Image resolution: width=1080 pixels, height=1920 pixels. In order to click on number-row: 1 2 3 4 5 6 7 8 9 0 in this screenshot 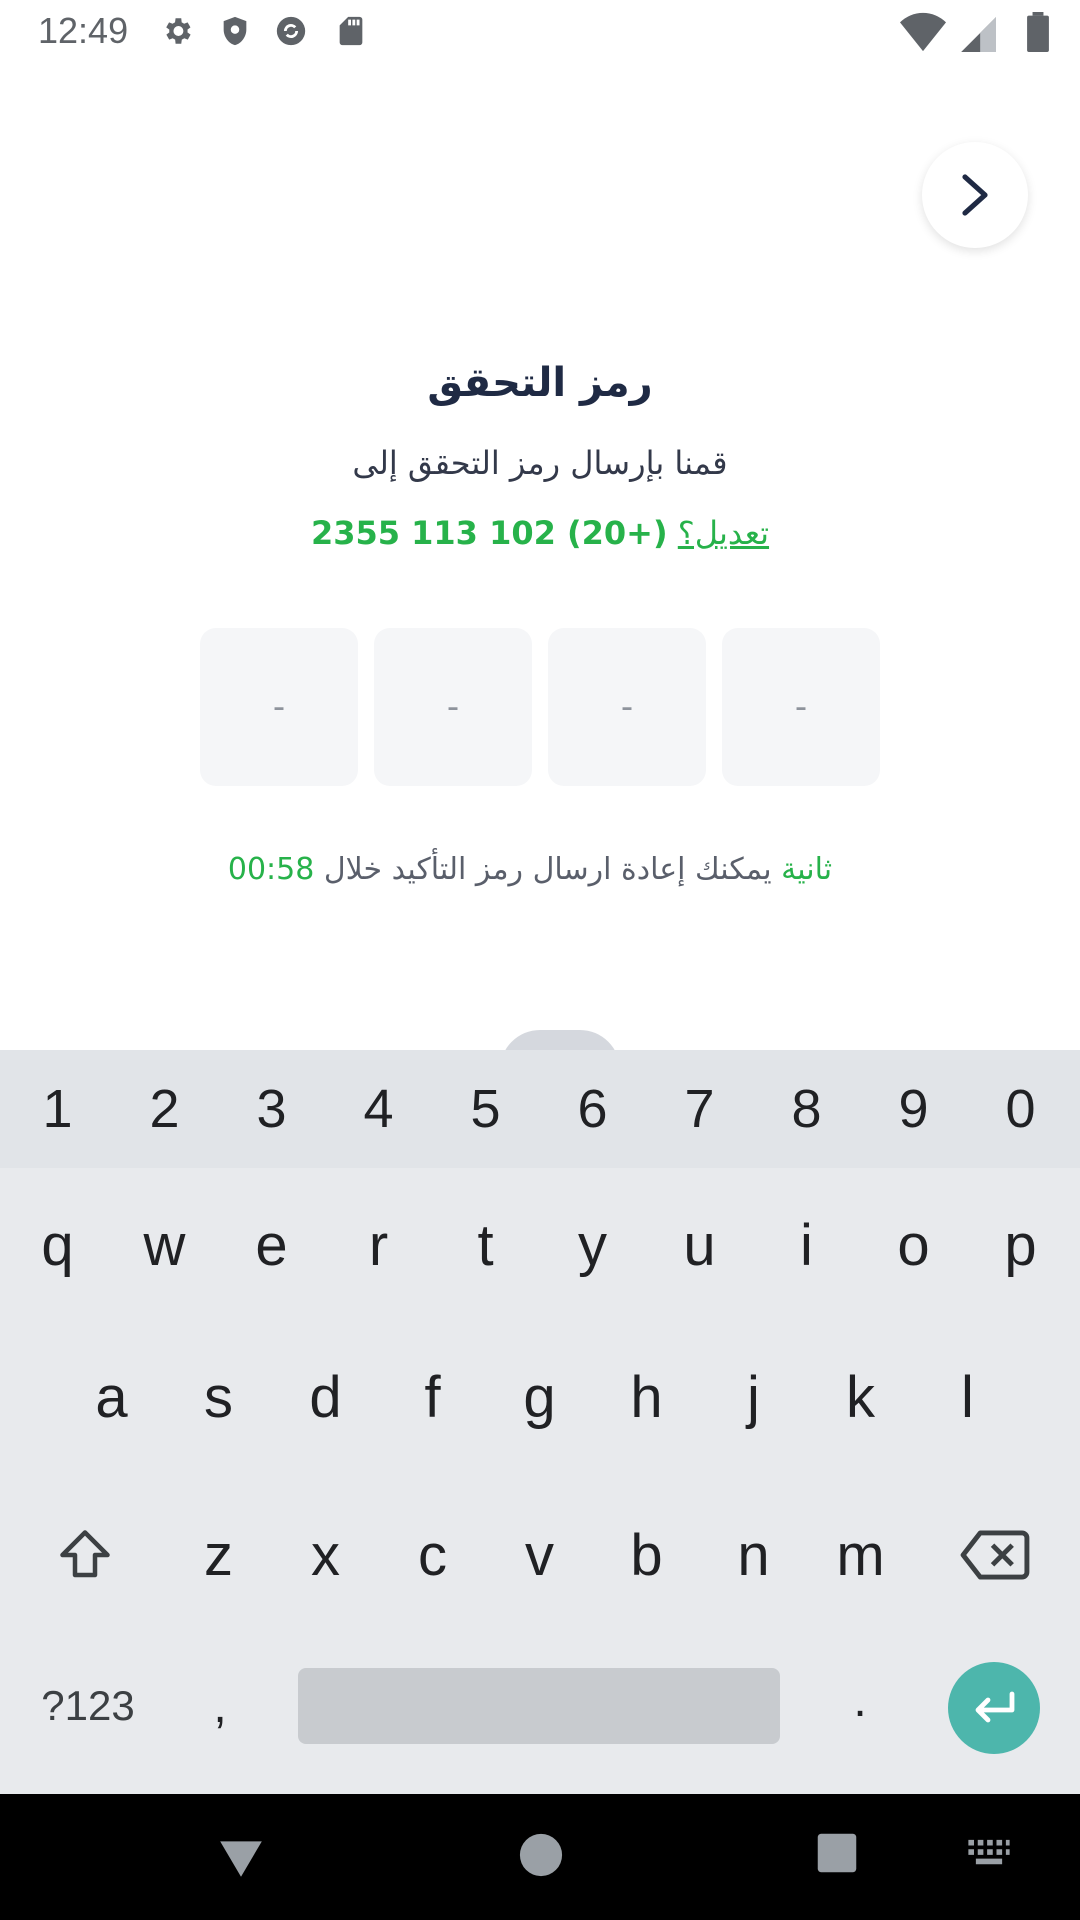, I will do `click(540, 1109)`.